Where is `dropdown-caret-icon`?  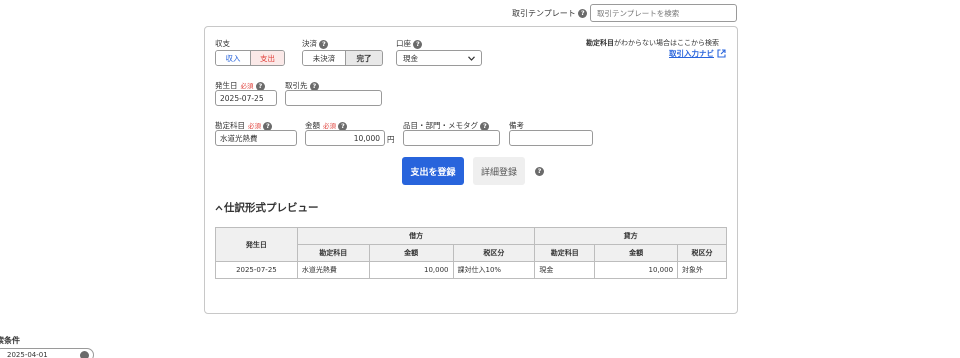
dropdown-caret-icon is located at coordinates (471, 58).